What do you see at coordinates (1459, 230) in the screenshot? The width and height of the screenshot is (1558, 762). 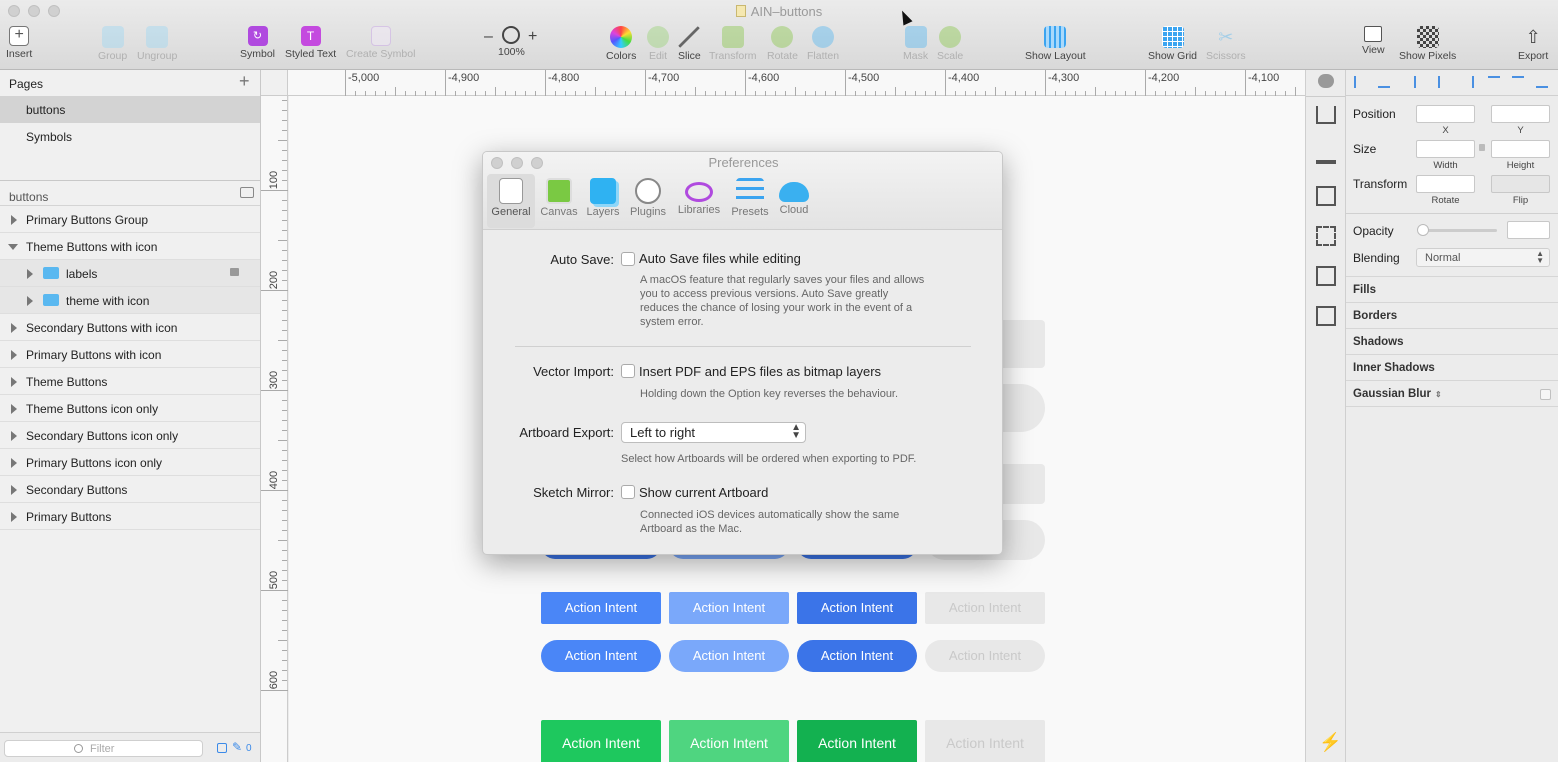 I see `opacity-slider` at bounding box center [1459, 230].